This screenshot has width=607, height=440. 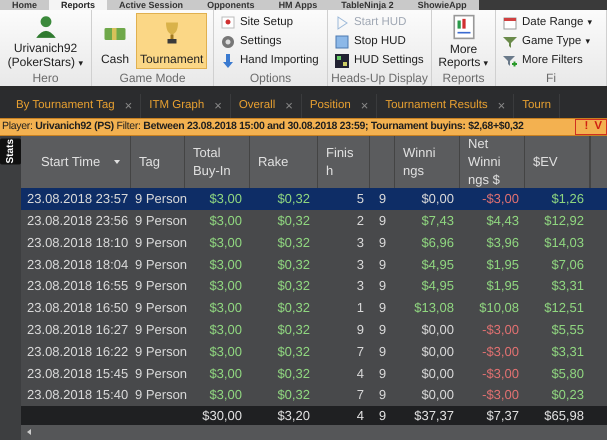 What do you see at coordinates (314, 373) in the screenshot?
I see `table-row: 23.08.2018 15:45 9 Person $3,00 $0,32 4 9 $0,00 -$3,00 $5,80` at bounding box center [314, 373].